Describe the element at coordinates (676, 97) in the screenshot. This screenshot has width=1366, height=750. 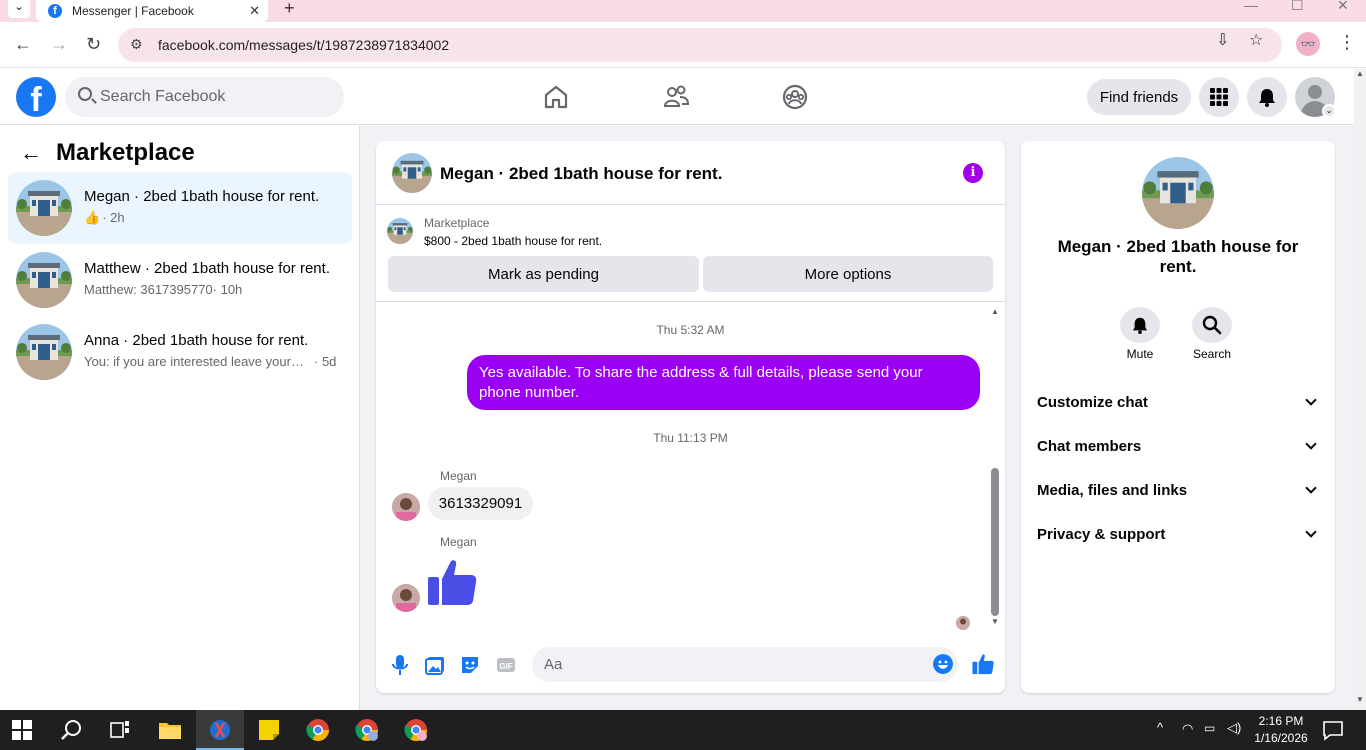
I see `friends-icon` at that location.